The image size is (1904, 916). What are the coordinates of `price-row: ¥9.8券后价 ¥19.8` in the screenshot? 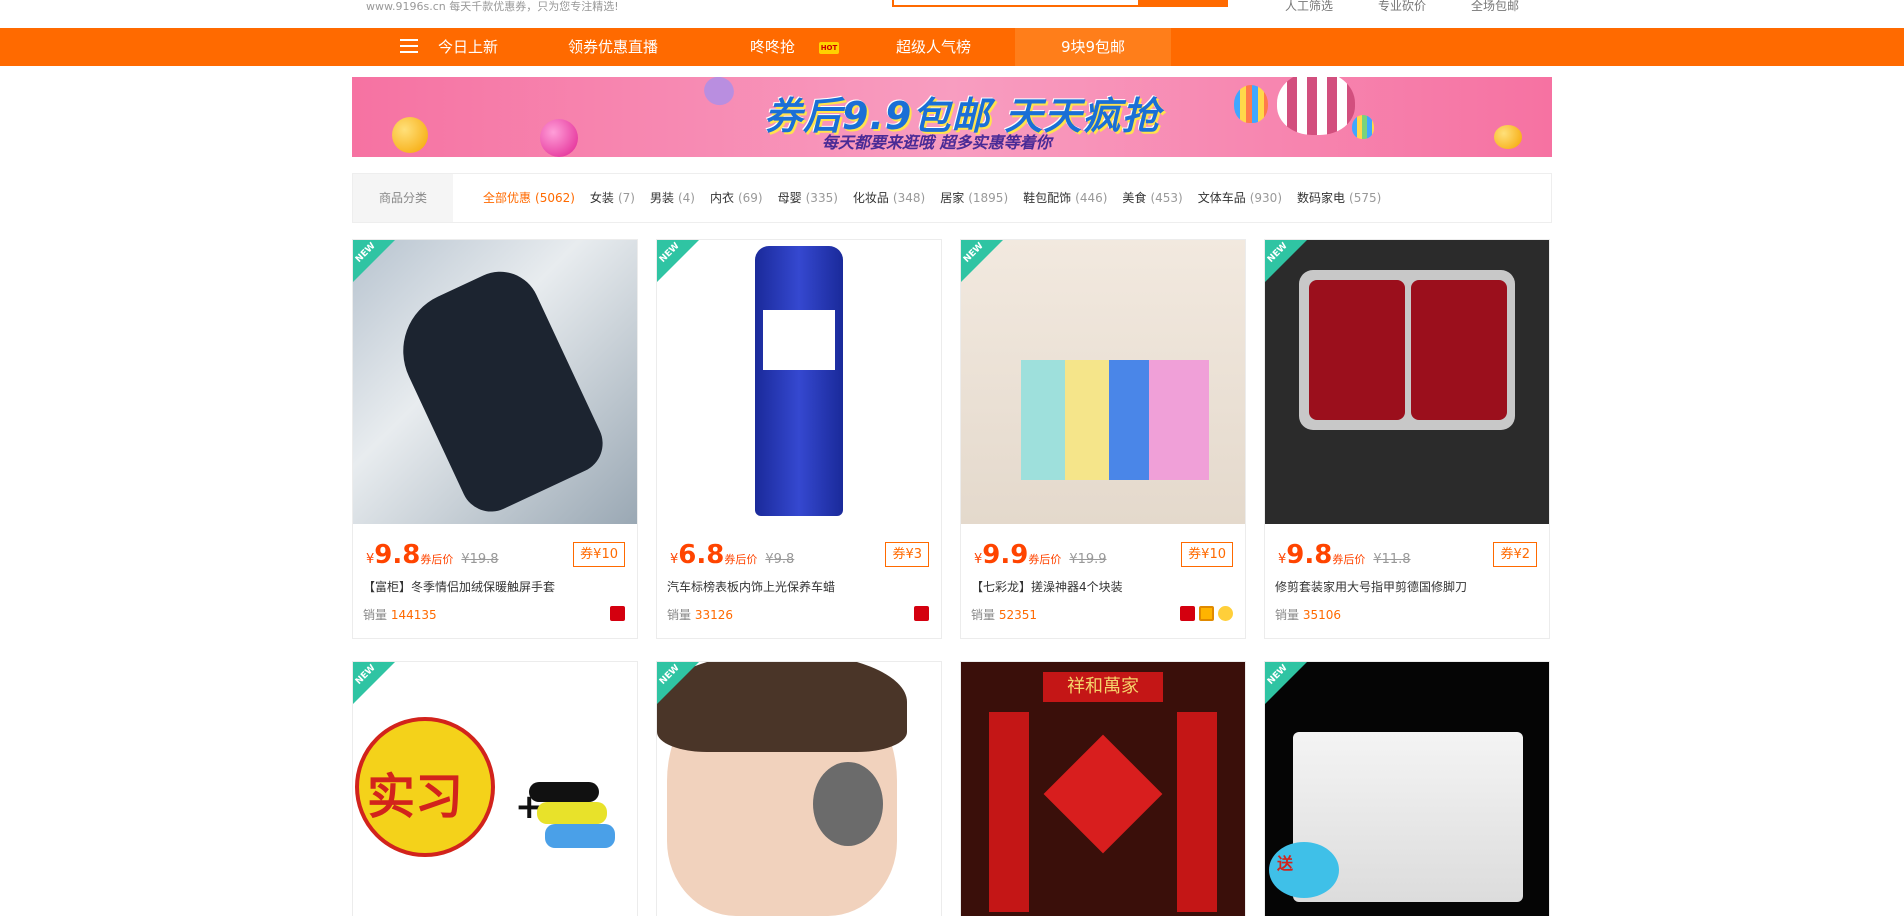 It's located at (432, 555).